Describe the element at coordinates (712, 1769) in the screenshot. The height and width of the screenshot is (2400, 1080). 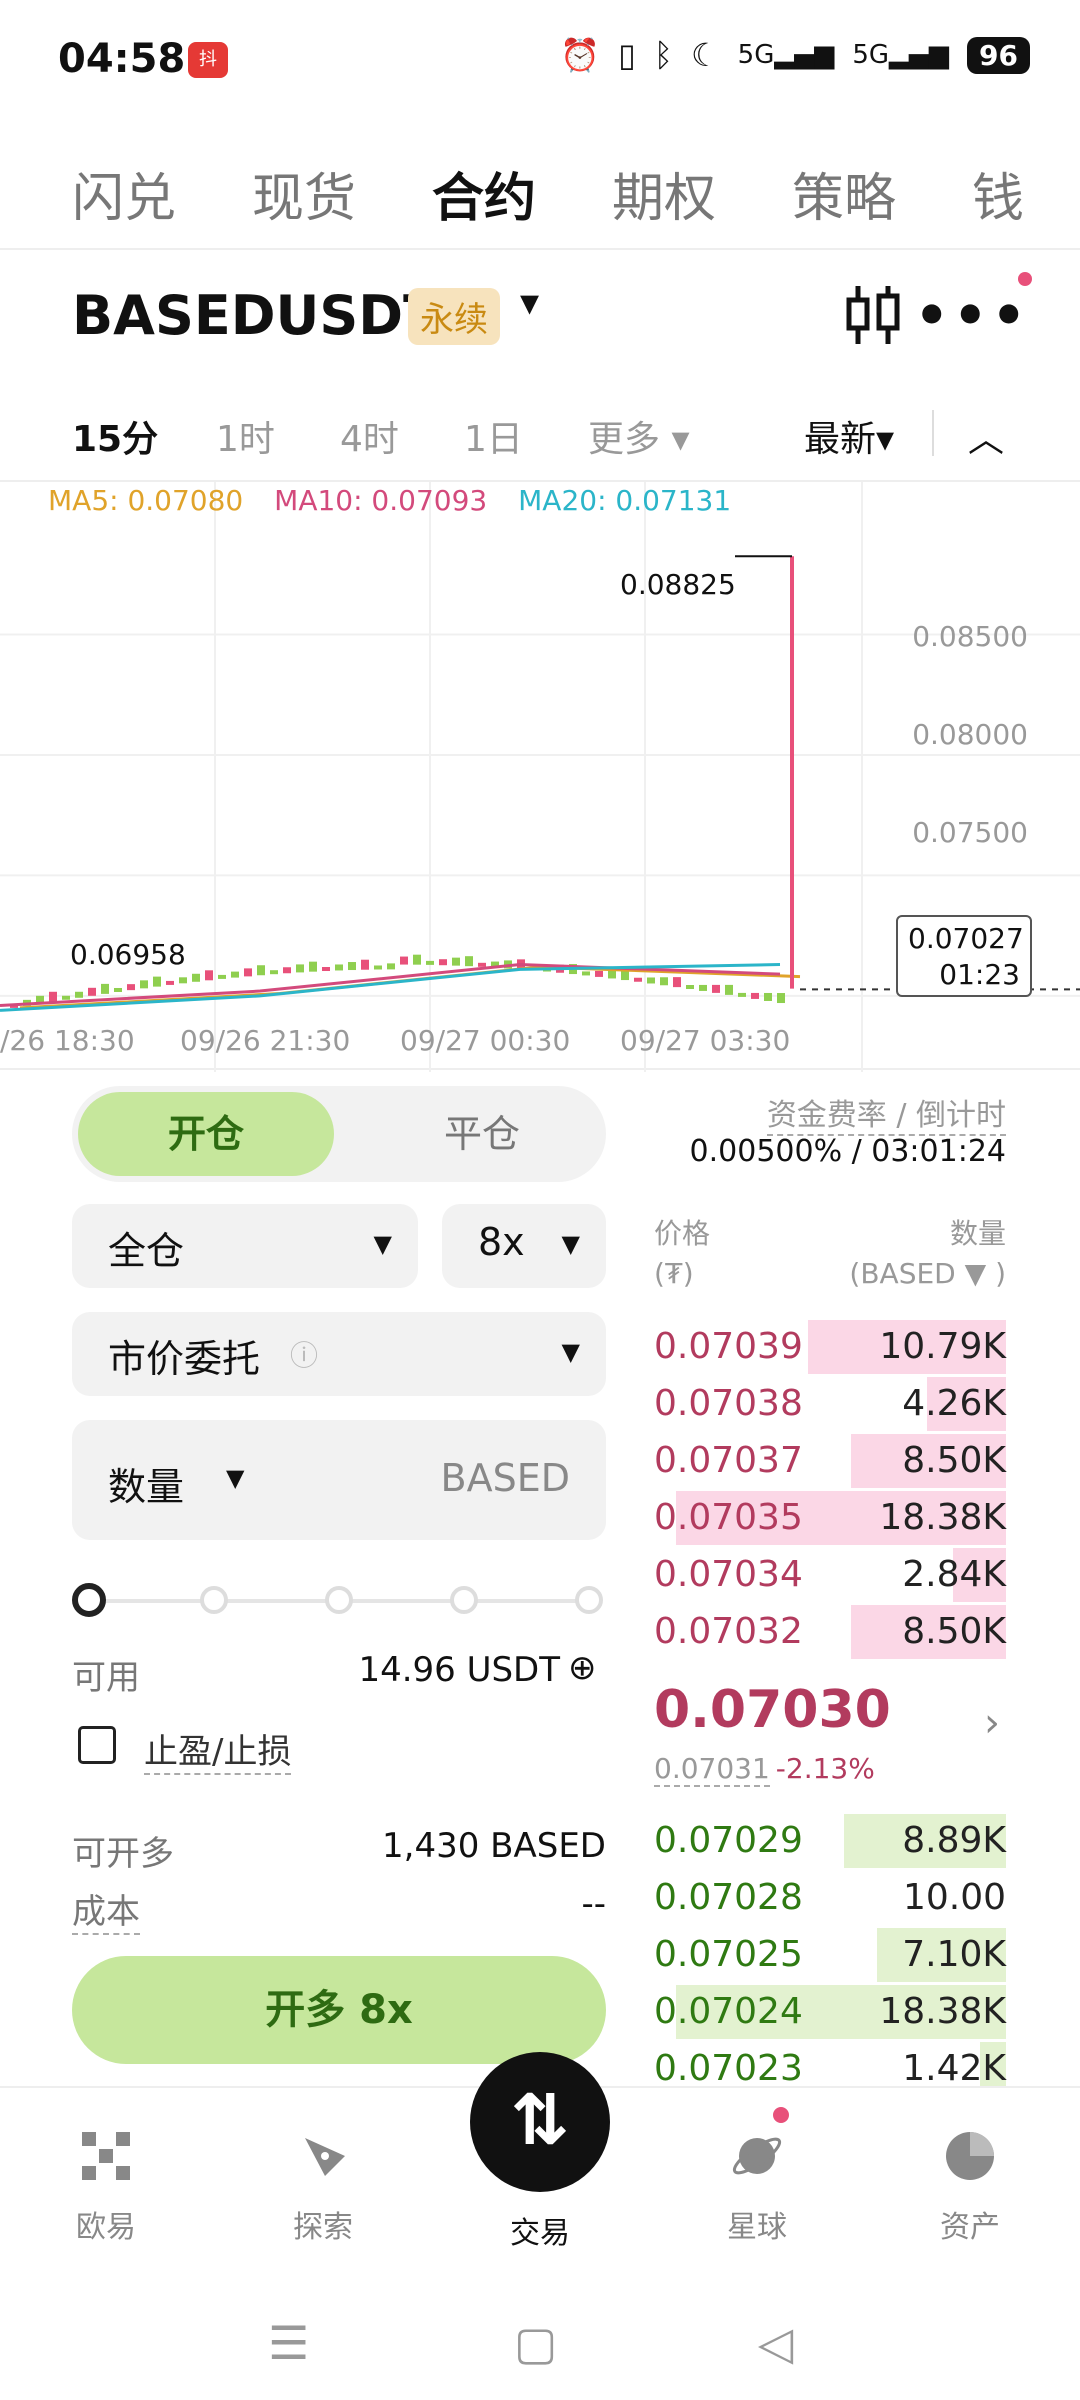
I see `mark-price: 0.07031` at that location.